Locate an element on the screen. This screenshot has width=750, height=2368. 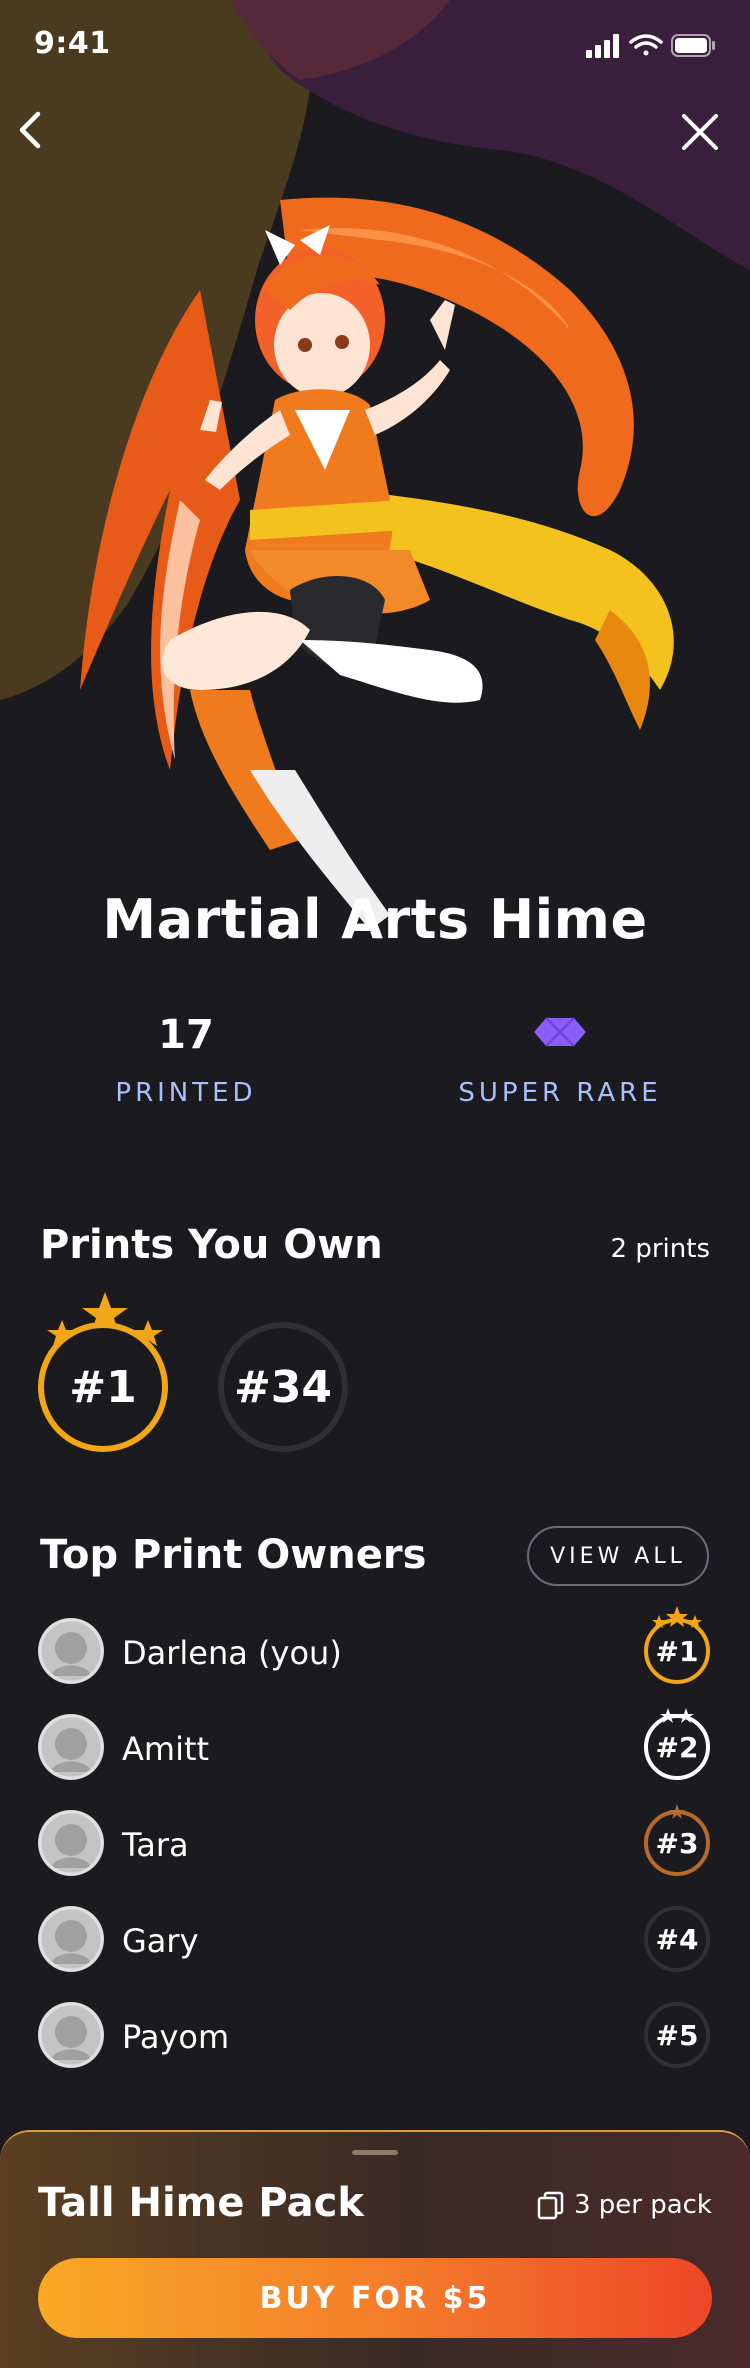
rank-badge: #3 is located at coordinates (677, 1843).